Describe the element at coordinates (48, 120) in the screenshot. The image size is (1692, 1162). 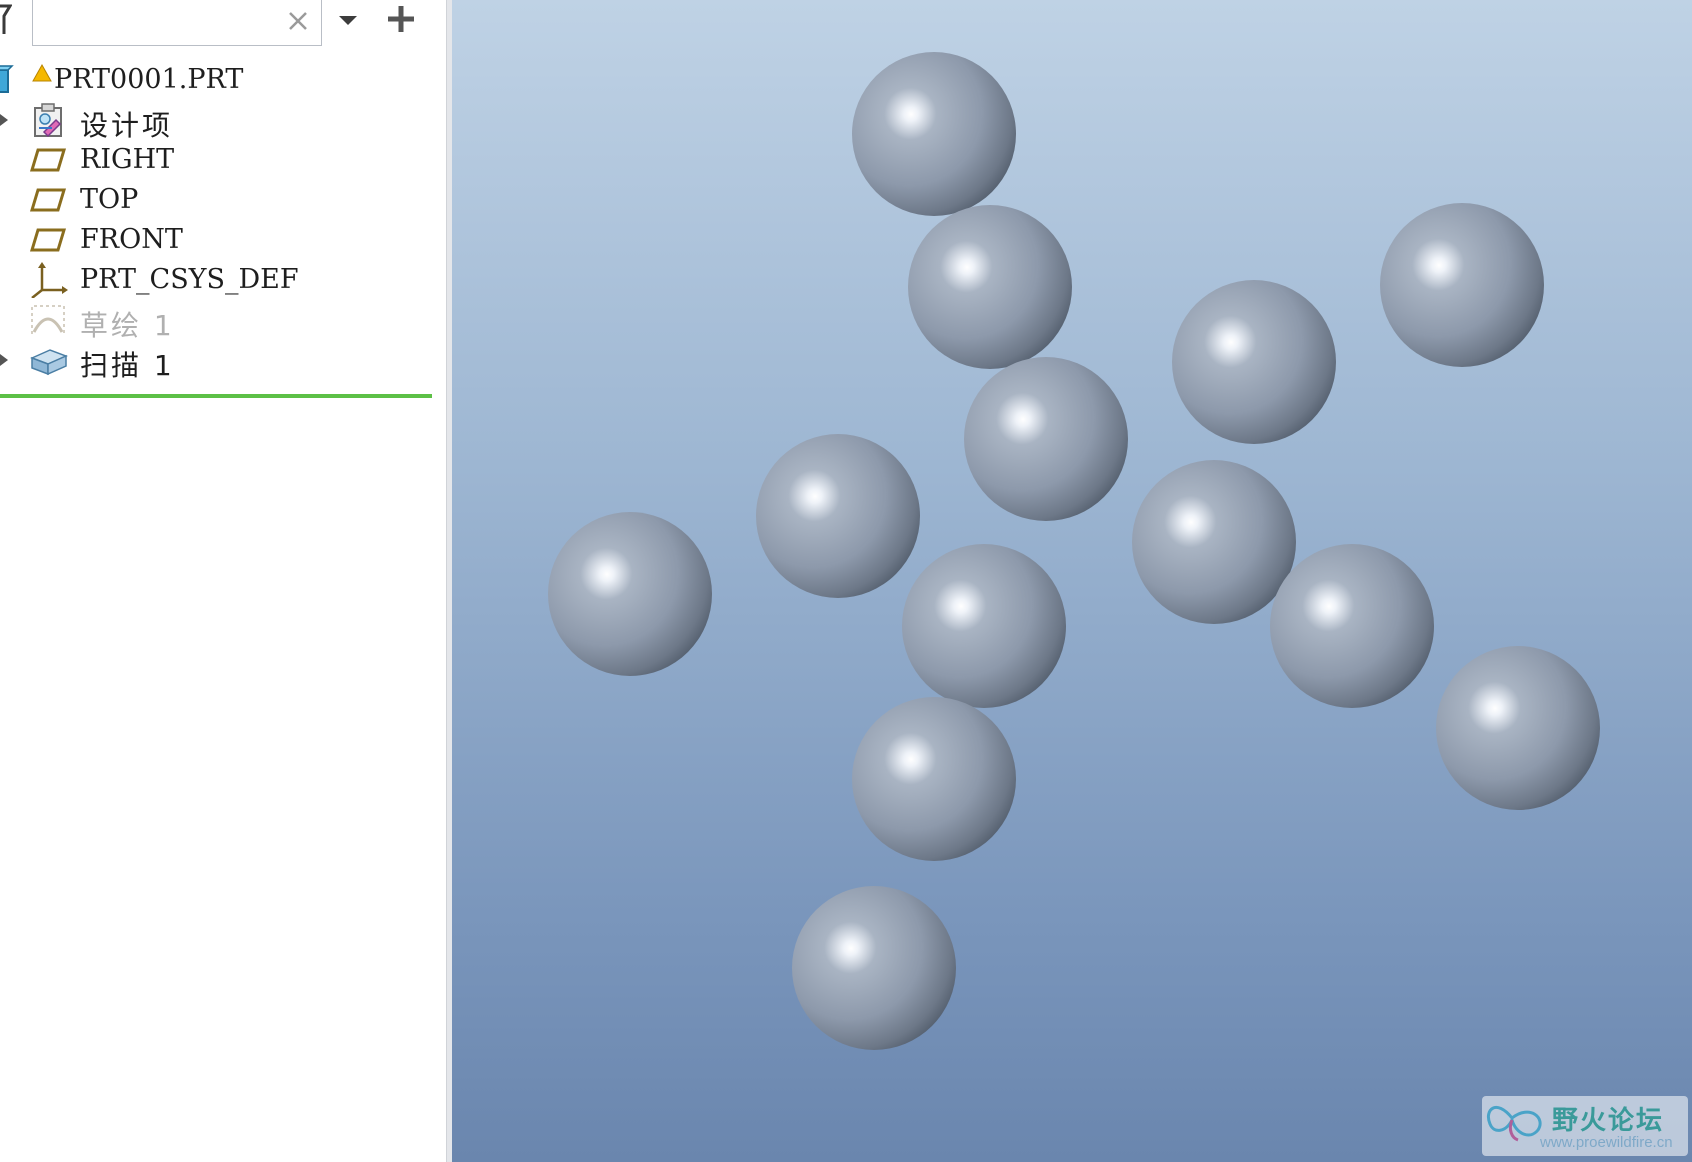
I see `design-items-icon` at that location.